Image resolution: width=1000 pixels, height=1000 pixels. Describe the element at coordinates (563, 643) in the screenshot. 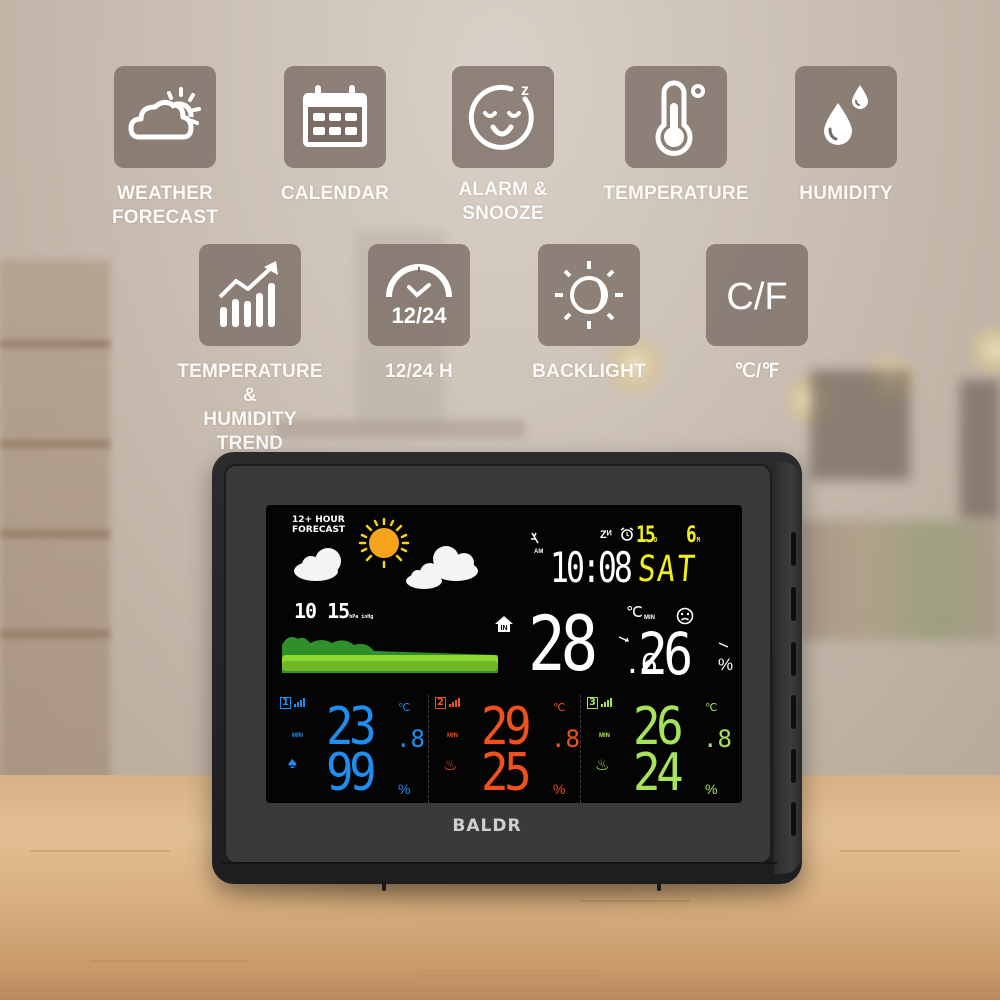

I see `indoor-temperature: 28` at that location.